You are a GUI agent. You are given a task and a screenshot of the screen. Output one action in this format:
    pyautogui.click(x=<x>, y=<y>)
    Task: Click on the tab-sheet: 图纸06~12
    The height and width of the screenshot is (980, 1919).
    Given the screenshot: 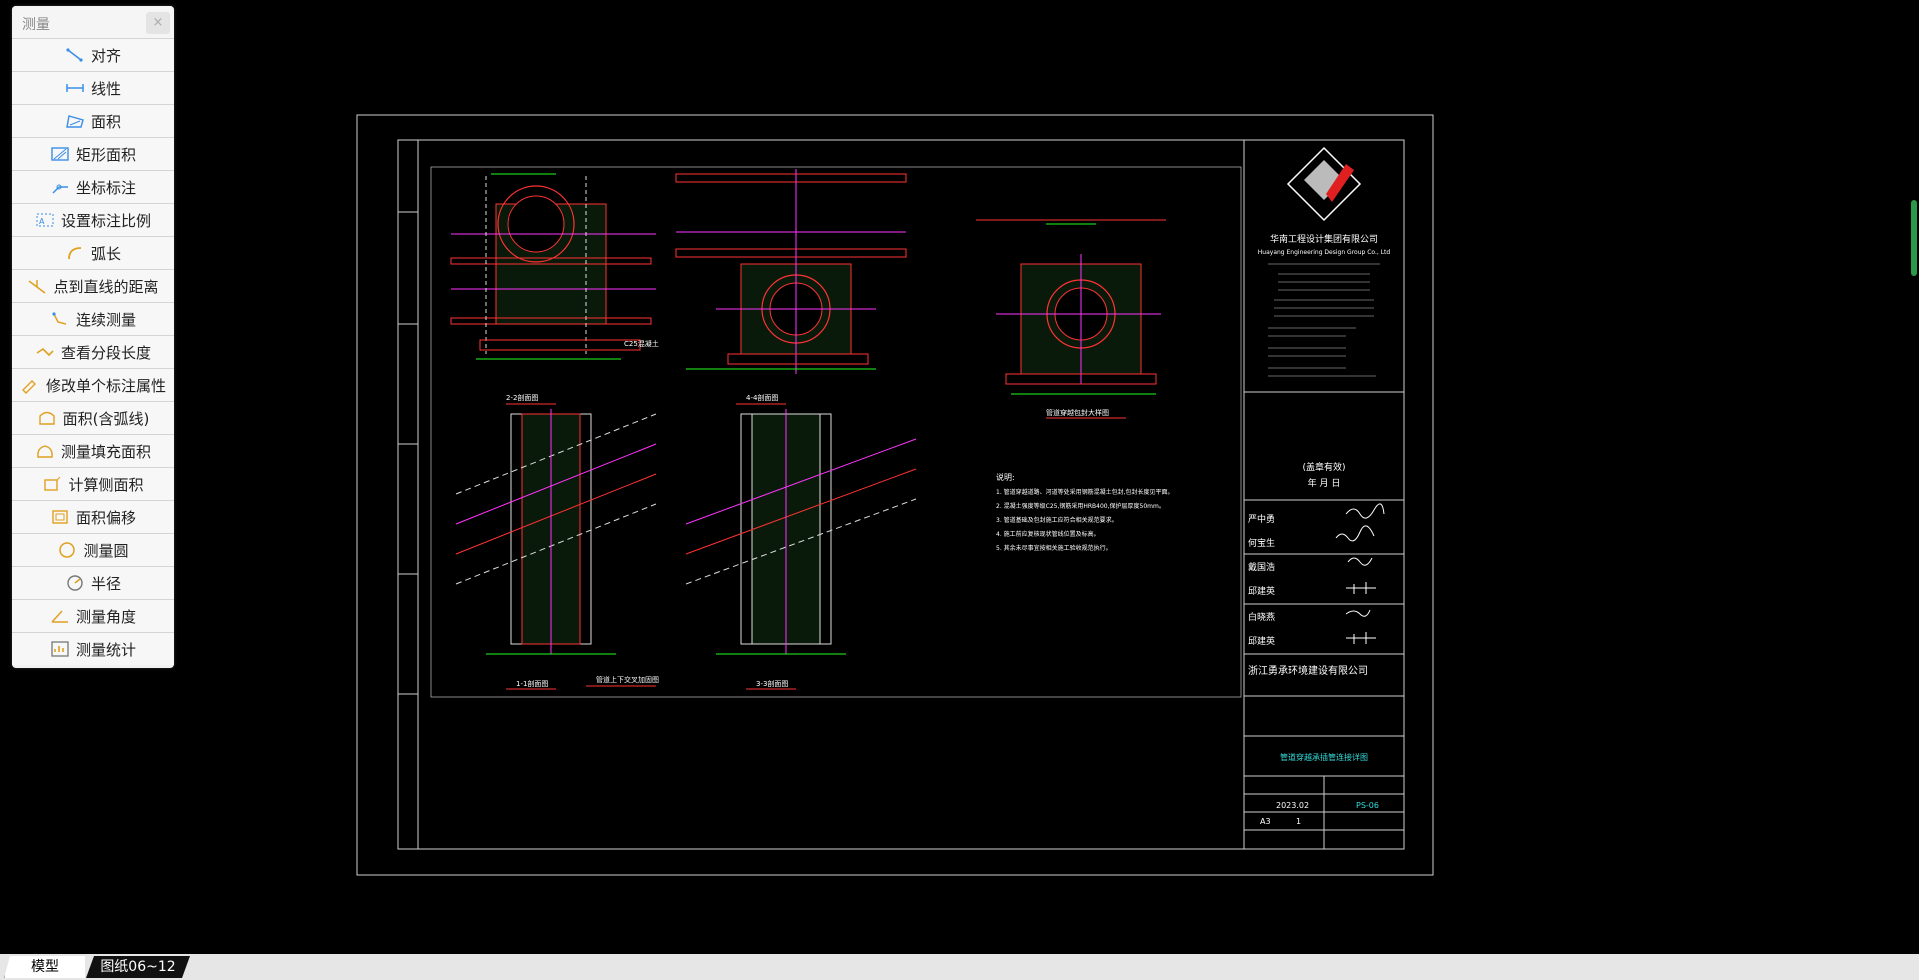 What is the action you would take?
    pyautogui.click(x=138, y=967)
    